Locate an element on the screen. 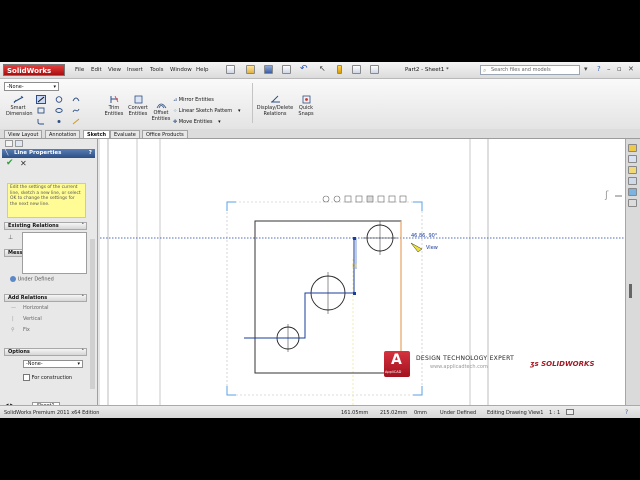 This screenshot has height=480, width=640. heads-up-view-toolbar is located at coordinates (364, 199).